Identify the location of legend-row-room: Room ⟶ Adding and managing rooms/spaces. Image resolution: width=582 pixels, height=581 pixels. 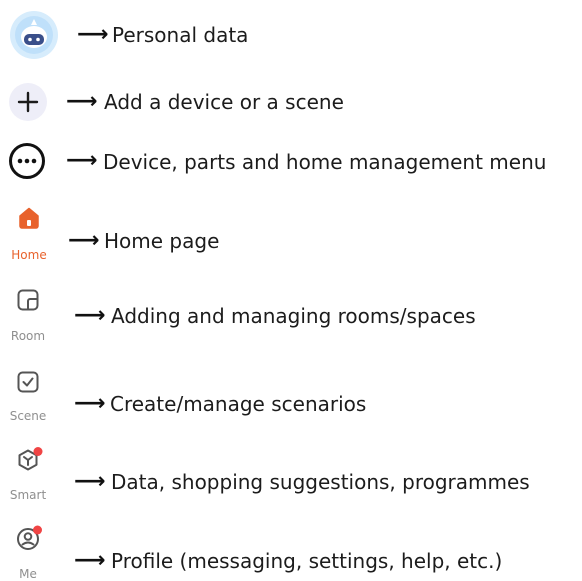
(291, 316).